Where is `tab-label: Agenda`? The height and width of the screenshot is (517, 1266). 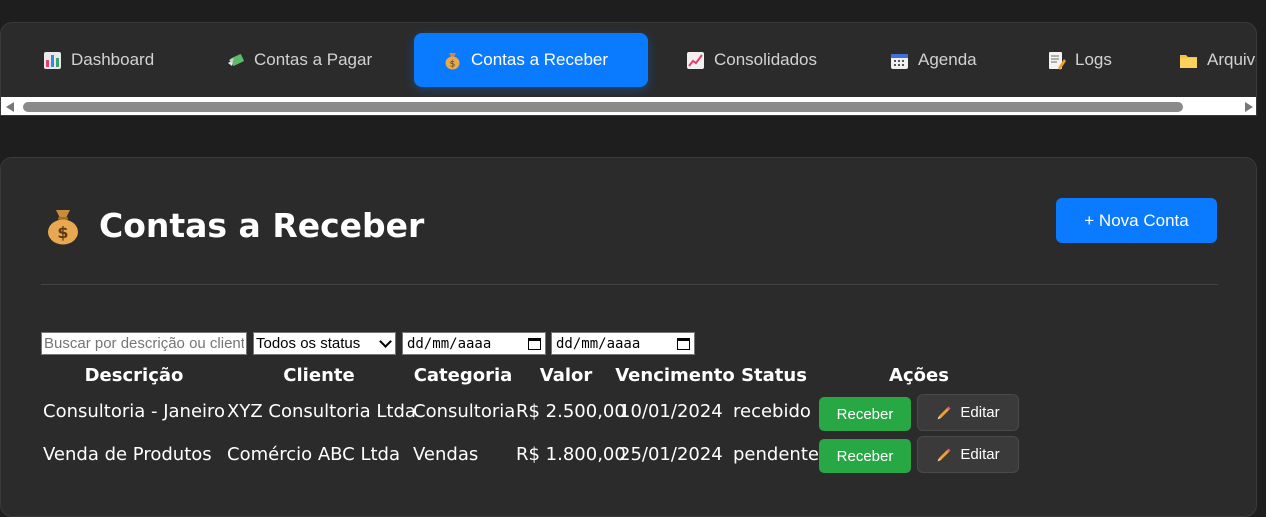
tab-label: Agenda is located at coordinates (947, 59).